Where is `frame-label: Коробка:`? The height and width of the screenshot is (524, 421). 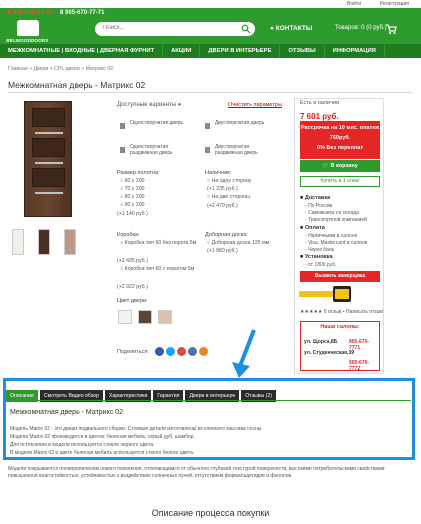 frame-label: Коробка: is located at coordinates (128, 235).